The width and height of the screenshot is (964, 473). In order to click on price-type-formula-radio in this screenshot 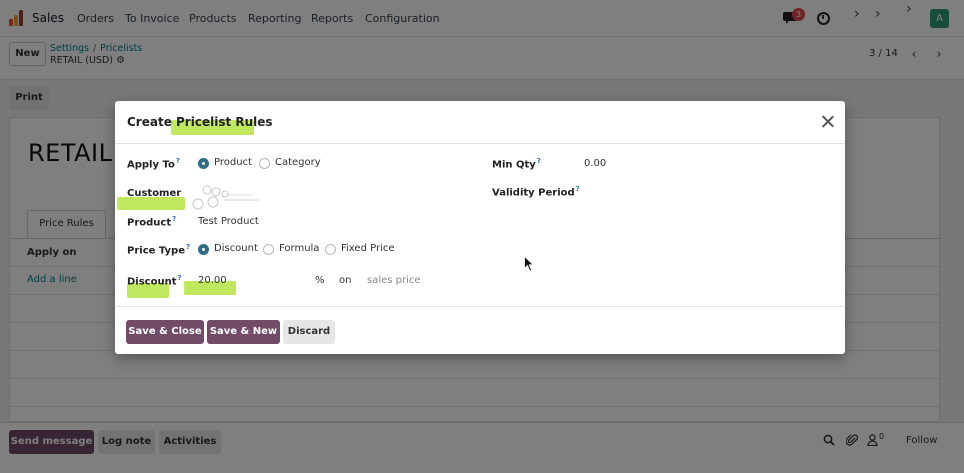, I will do `click(268, 249)`.